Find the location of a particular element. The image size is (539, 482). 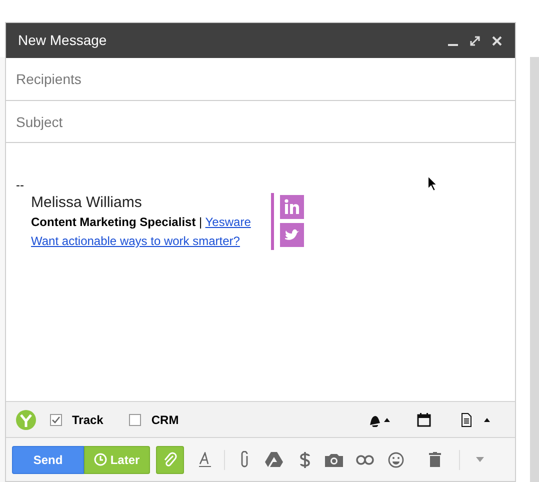

emoji-icon is located at coordinates (396, 460).